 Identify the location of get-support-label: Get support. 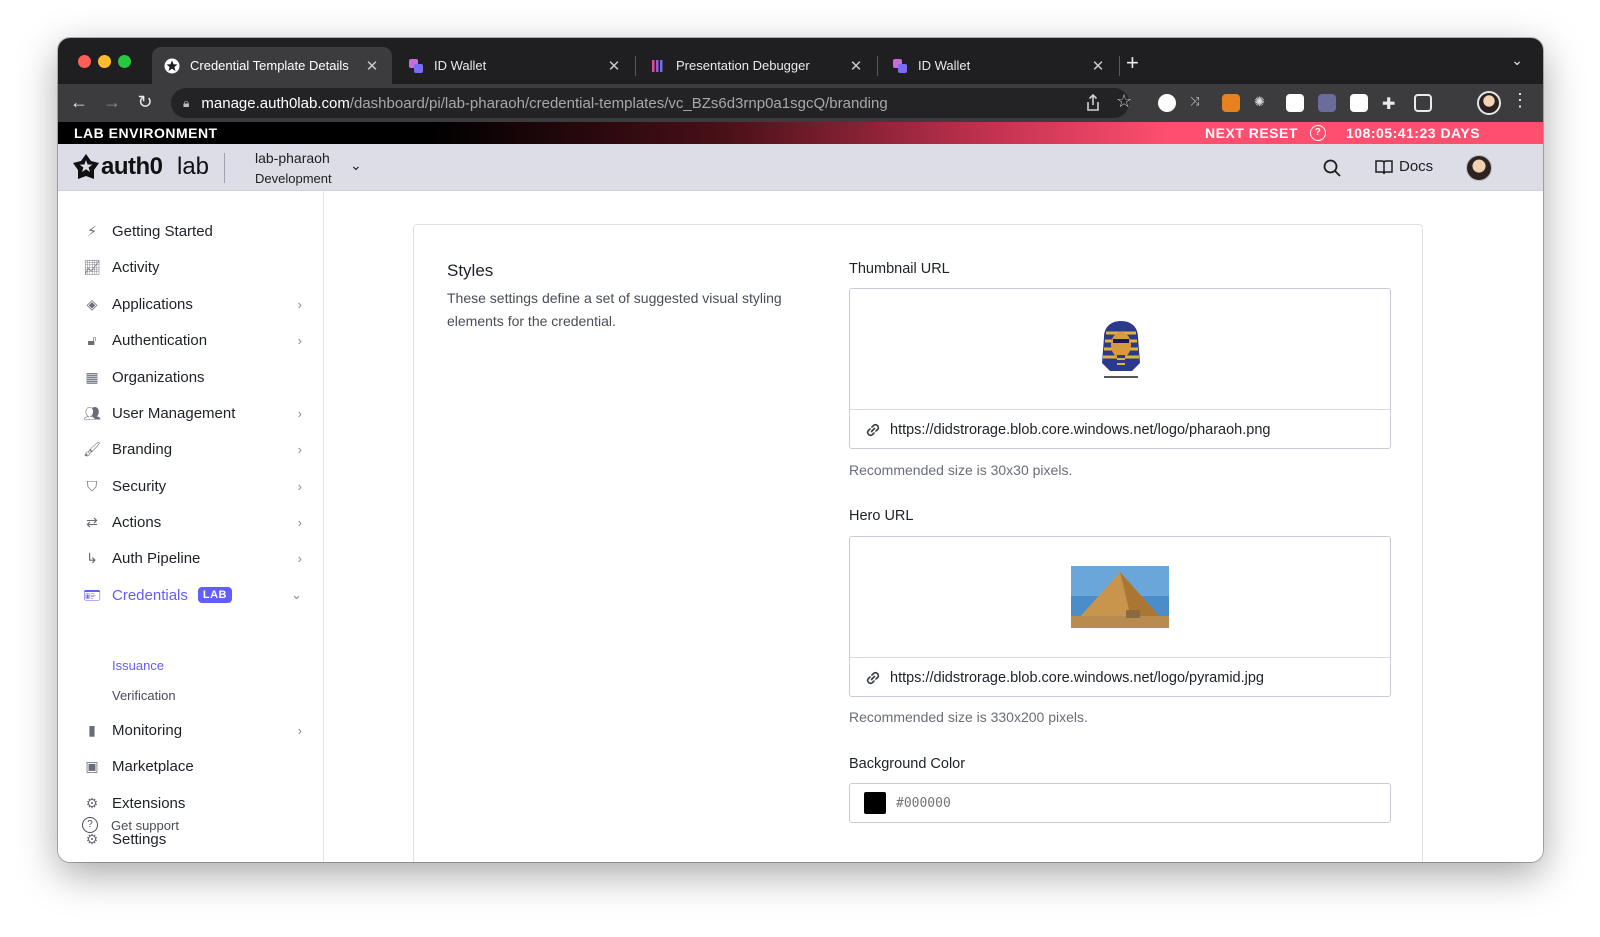
(145, 825).